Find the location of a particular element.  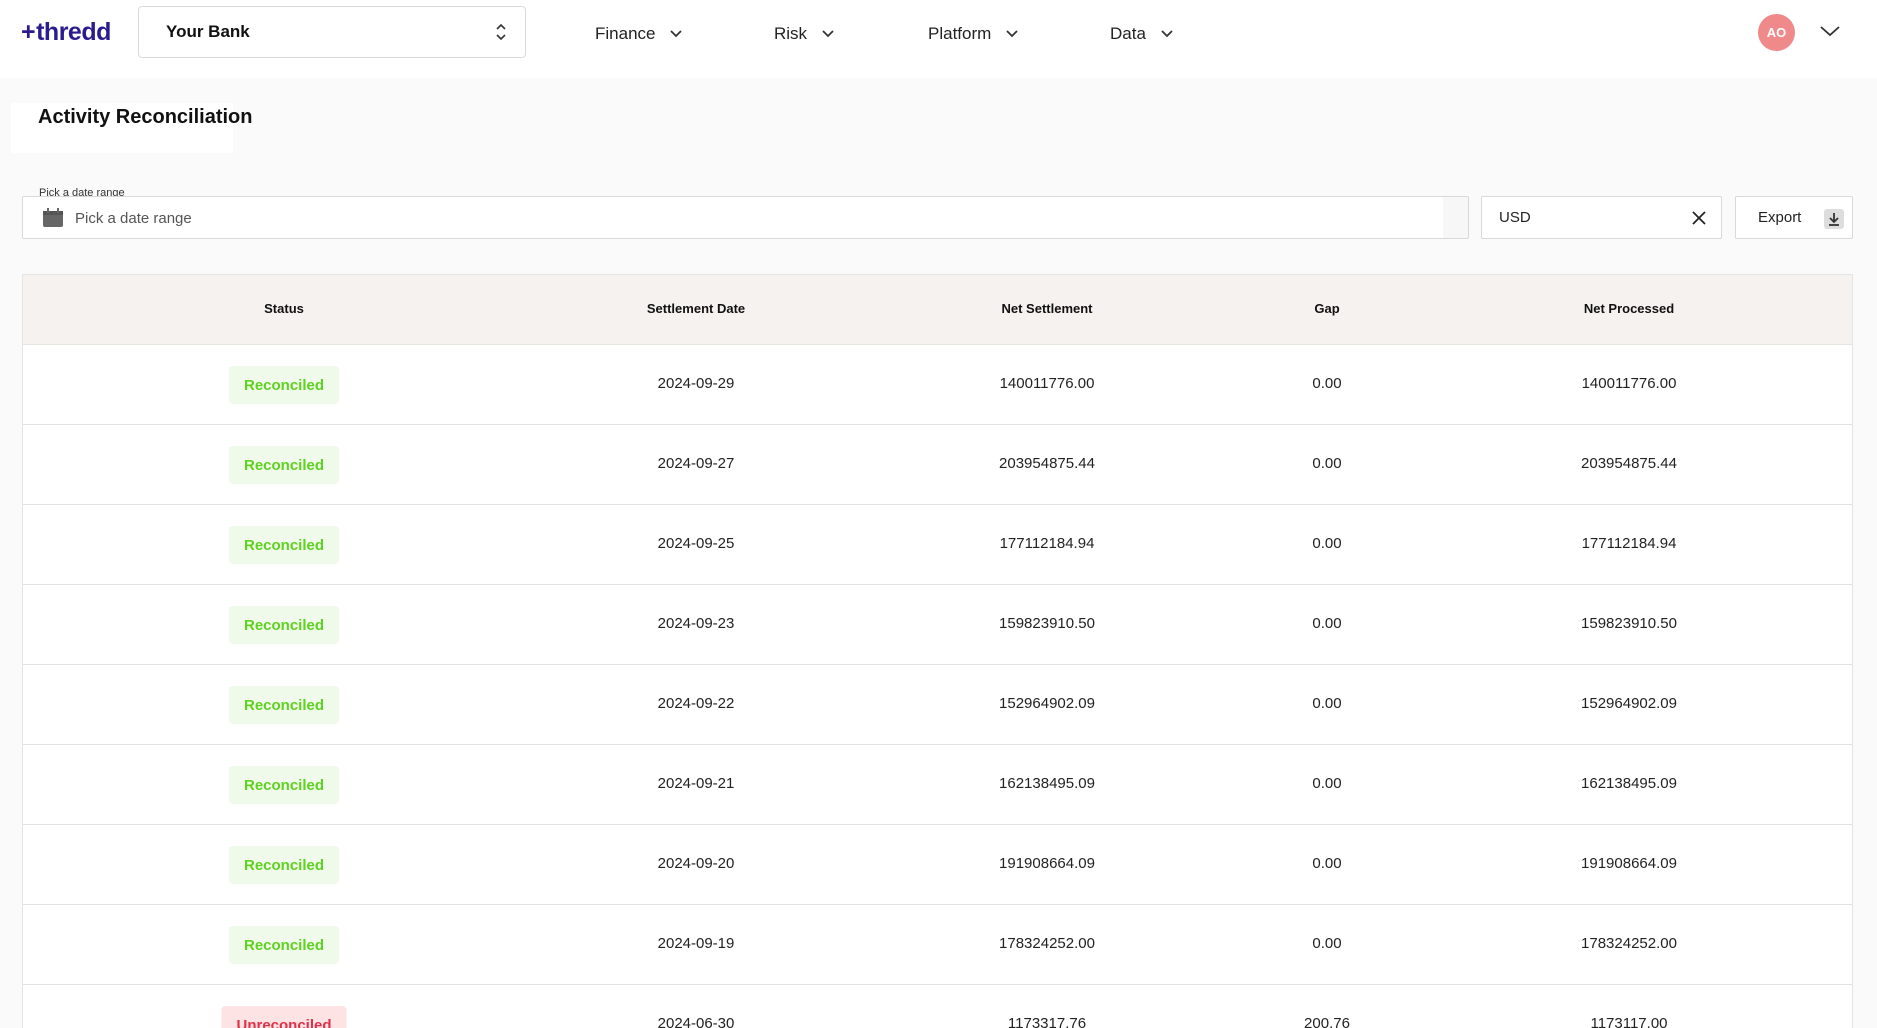

logo-text: thredd is located at coordinates (73, 32).